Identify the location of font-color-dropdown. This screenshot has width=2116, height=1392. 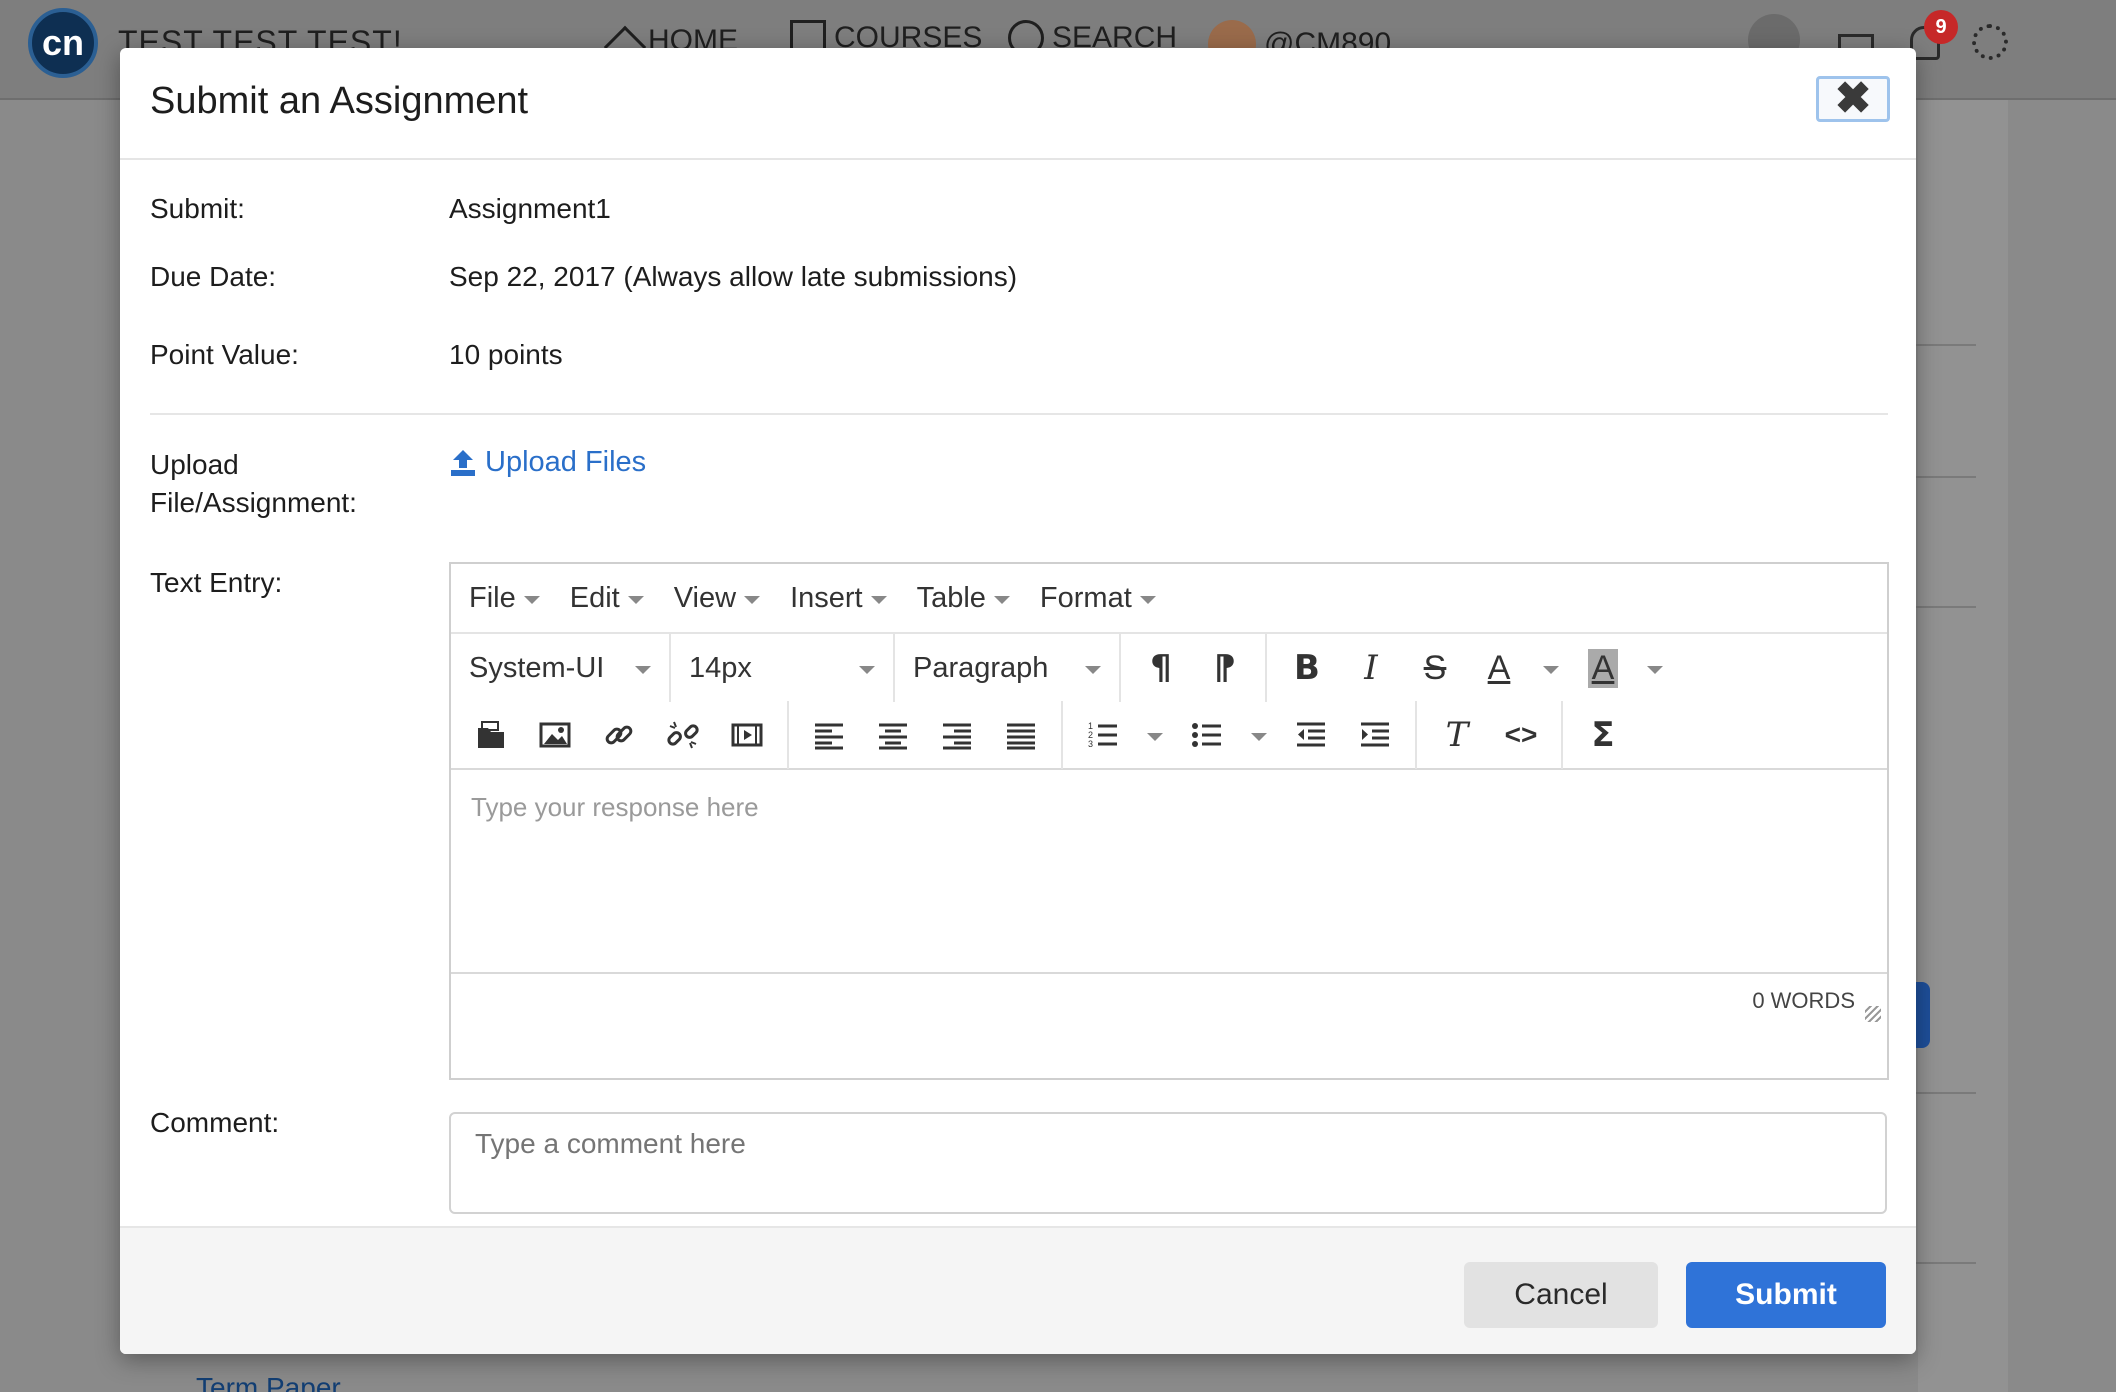
(1551, 668).